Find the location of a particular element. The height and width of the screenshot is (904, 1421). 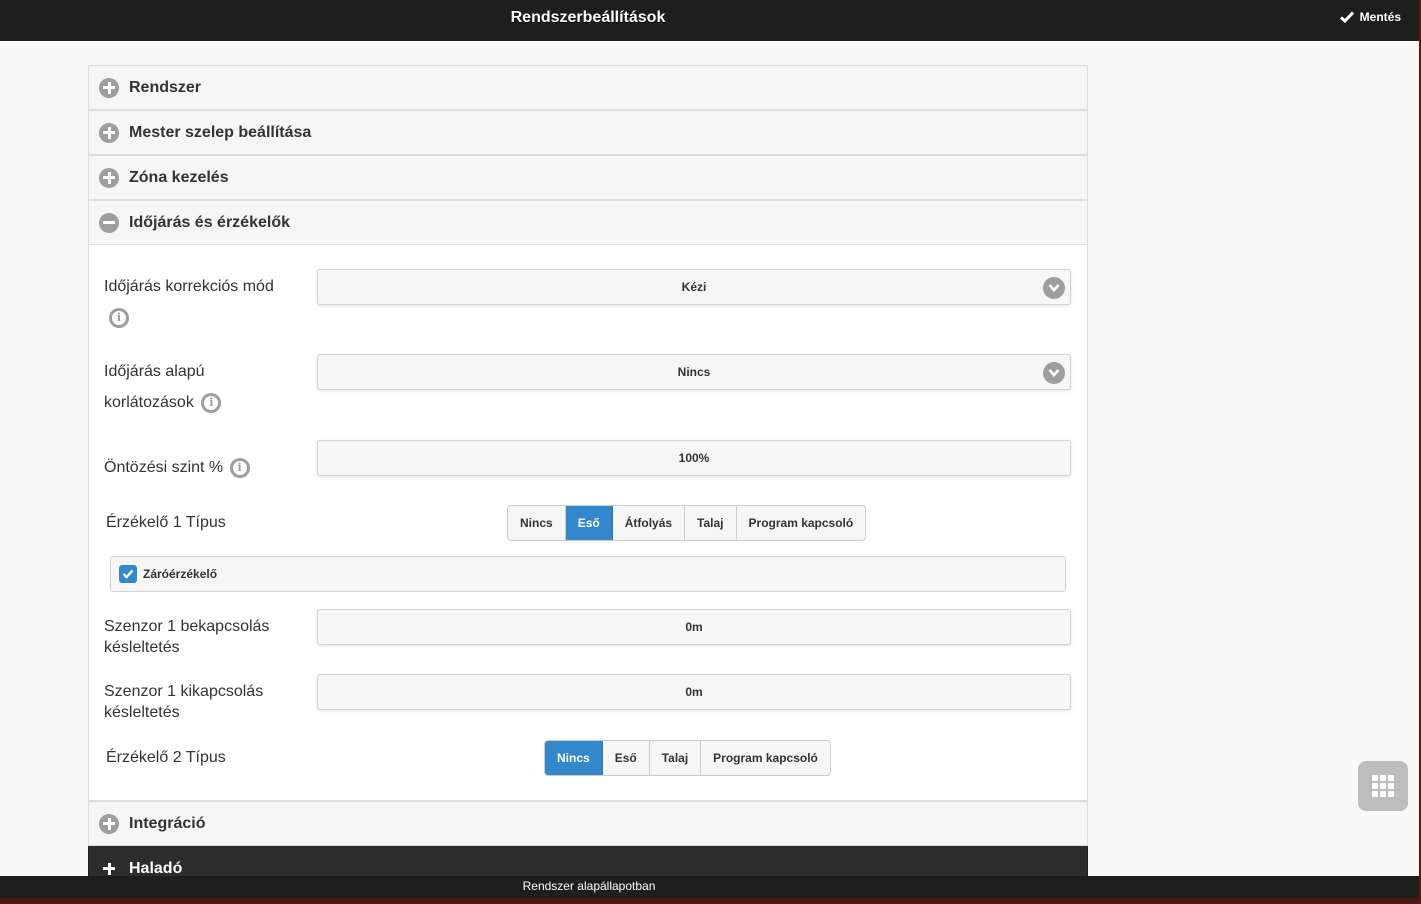

correction-mode-label: Időjárás korrekciós mód is located at coordinates (189, 286).